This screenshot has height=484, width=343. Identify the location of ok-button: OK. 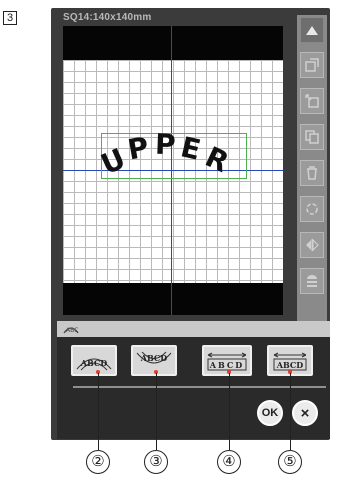
(270, 413).